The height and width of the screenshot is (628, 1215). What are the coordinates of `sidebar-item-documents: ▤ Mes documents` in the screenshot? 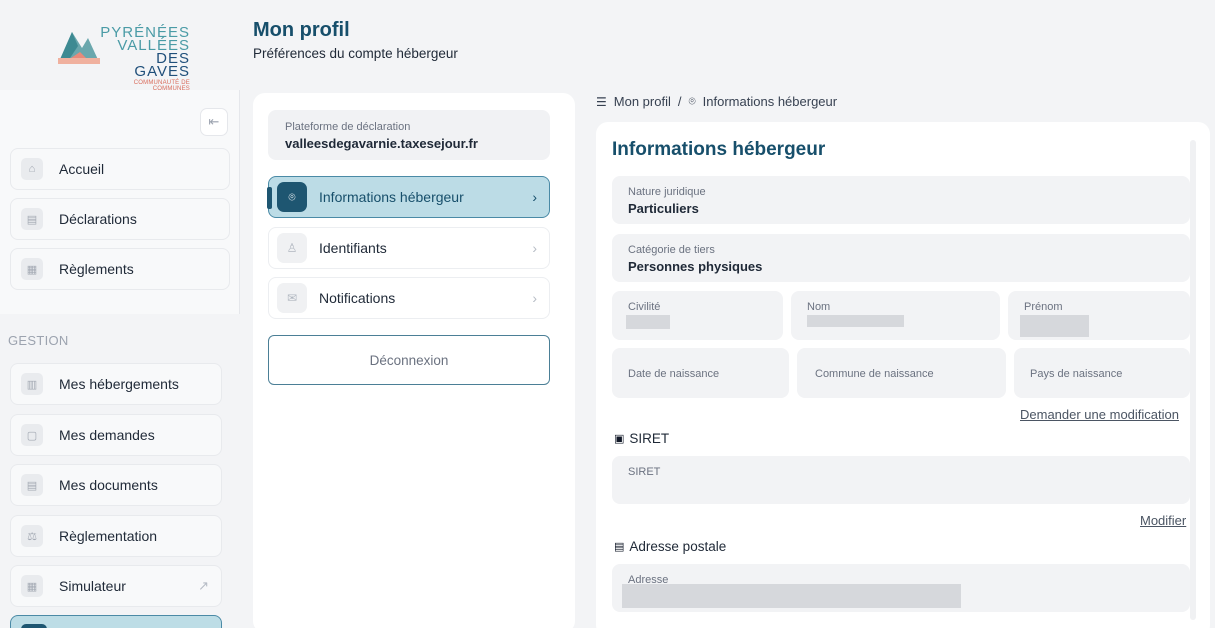 It's located at (116, 485).